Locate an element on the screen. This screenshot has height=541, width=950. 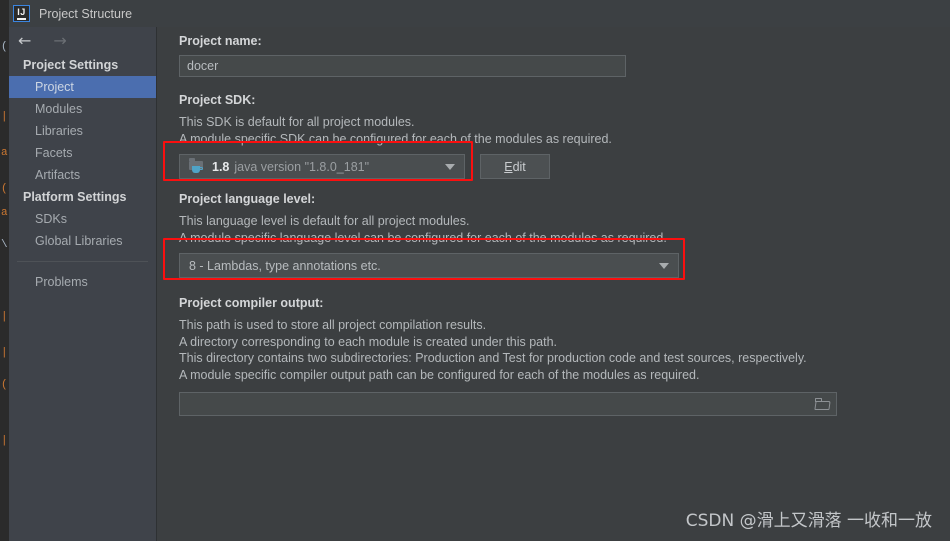
project-sdk-row: 1.8 java version "1.8.0_181" Edit is located at coordinates (564, 166).